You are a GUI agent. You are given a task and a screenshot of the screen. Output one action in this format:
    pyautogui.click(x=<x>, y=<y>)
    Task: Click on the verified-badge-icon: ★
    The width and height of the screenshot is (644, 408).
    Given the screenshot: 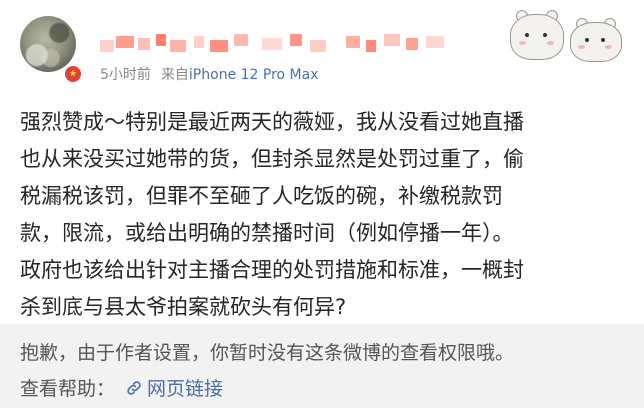 What is the action you would take?
    pyautogui.click(x=73, y=74)
    